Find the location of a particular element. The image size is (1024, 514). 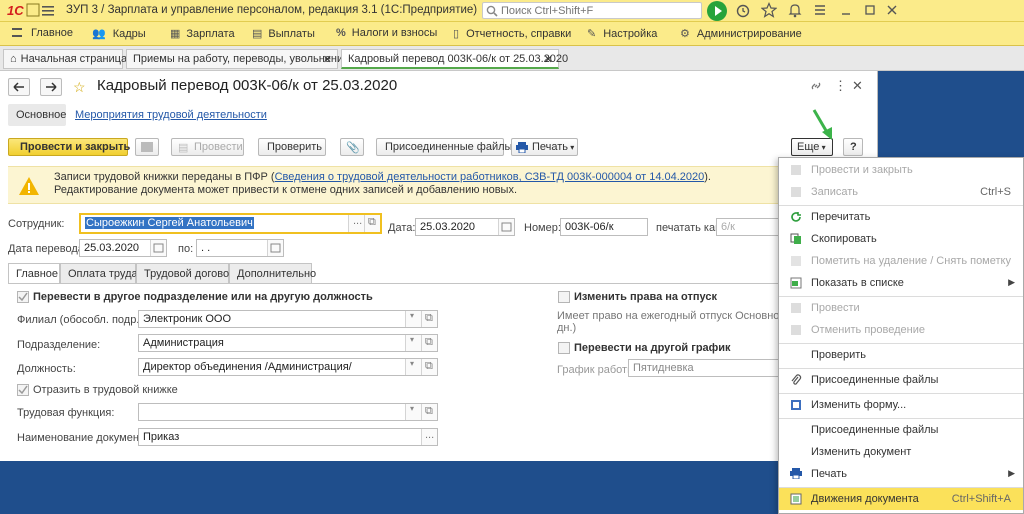

post-and-close-button: Провести и закрыть is located at coordinates (69, 147).